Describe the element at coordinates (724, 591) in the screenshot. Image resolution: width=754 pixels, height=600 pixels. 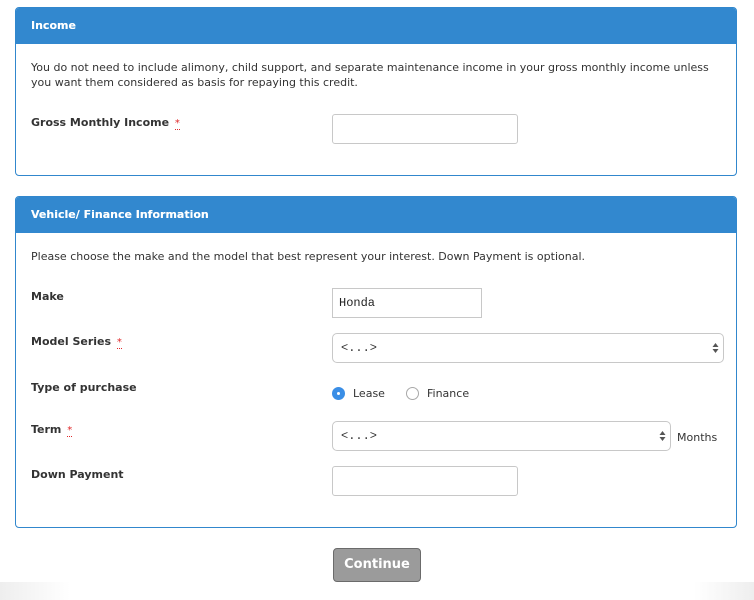
I see `page-edge-shadow-right` at that location.